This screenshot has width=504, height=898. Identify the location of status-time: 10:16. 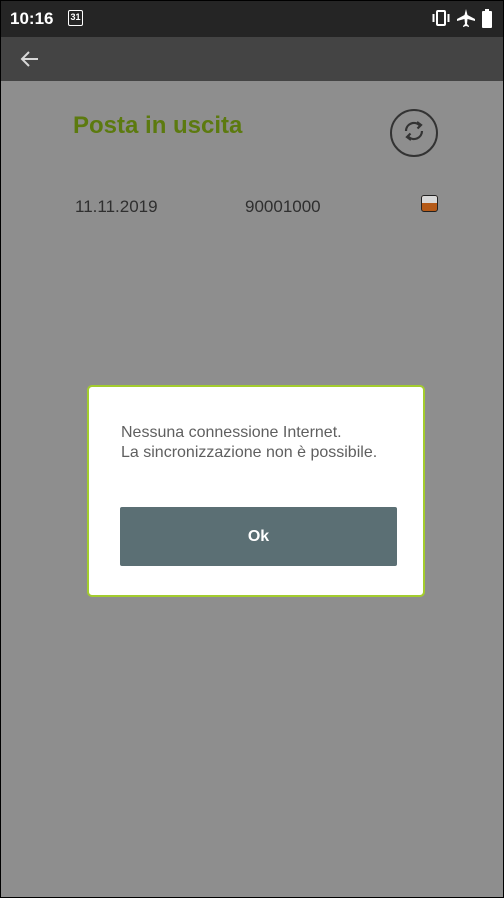
(32, 18).